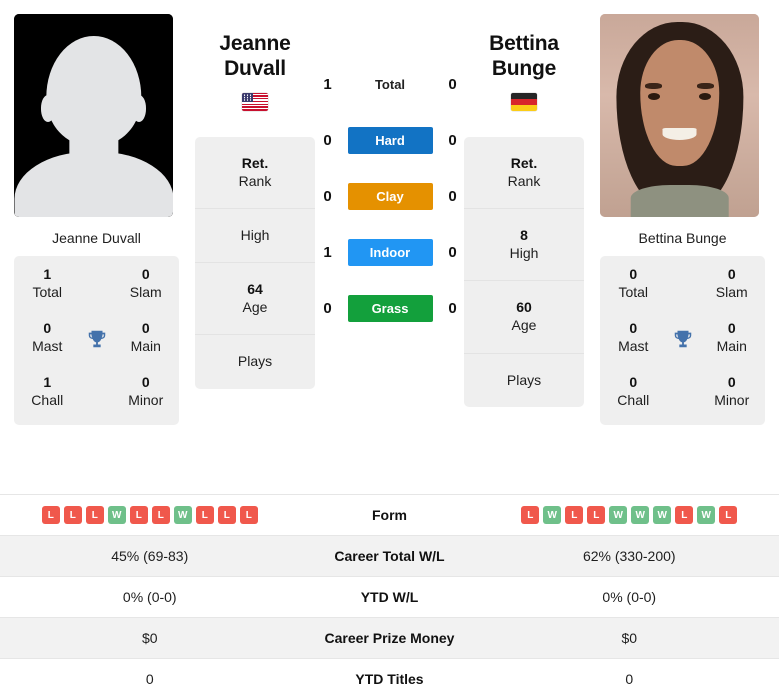 The image size is (779, 699). I want to click on comparison-row: 45% (69-83) Career Total W/L 62% (330-200), so click(389, 555).